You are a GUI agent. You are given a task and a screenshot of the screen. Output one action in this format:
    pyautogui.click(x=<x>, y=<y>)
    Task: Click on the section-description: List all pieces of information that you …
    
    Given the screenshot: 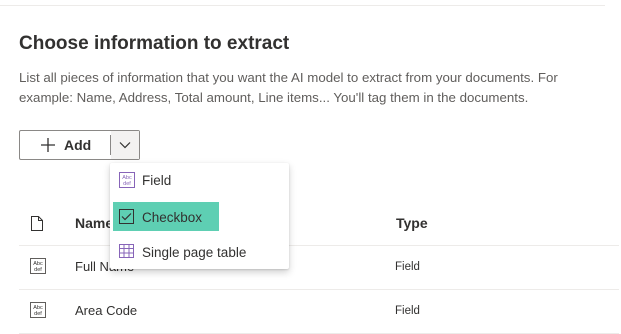 What is the action you would take?
    pyautogui.click(x=288, y=87)
    